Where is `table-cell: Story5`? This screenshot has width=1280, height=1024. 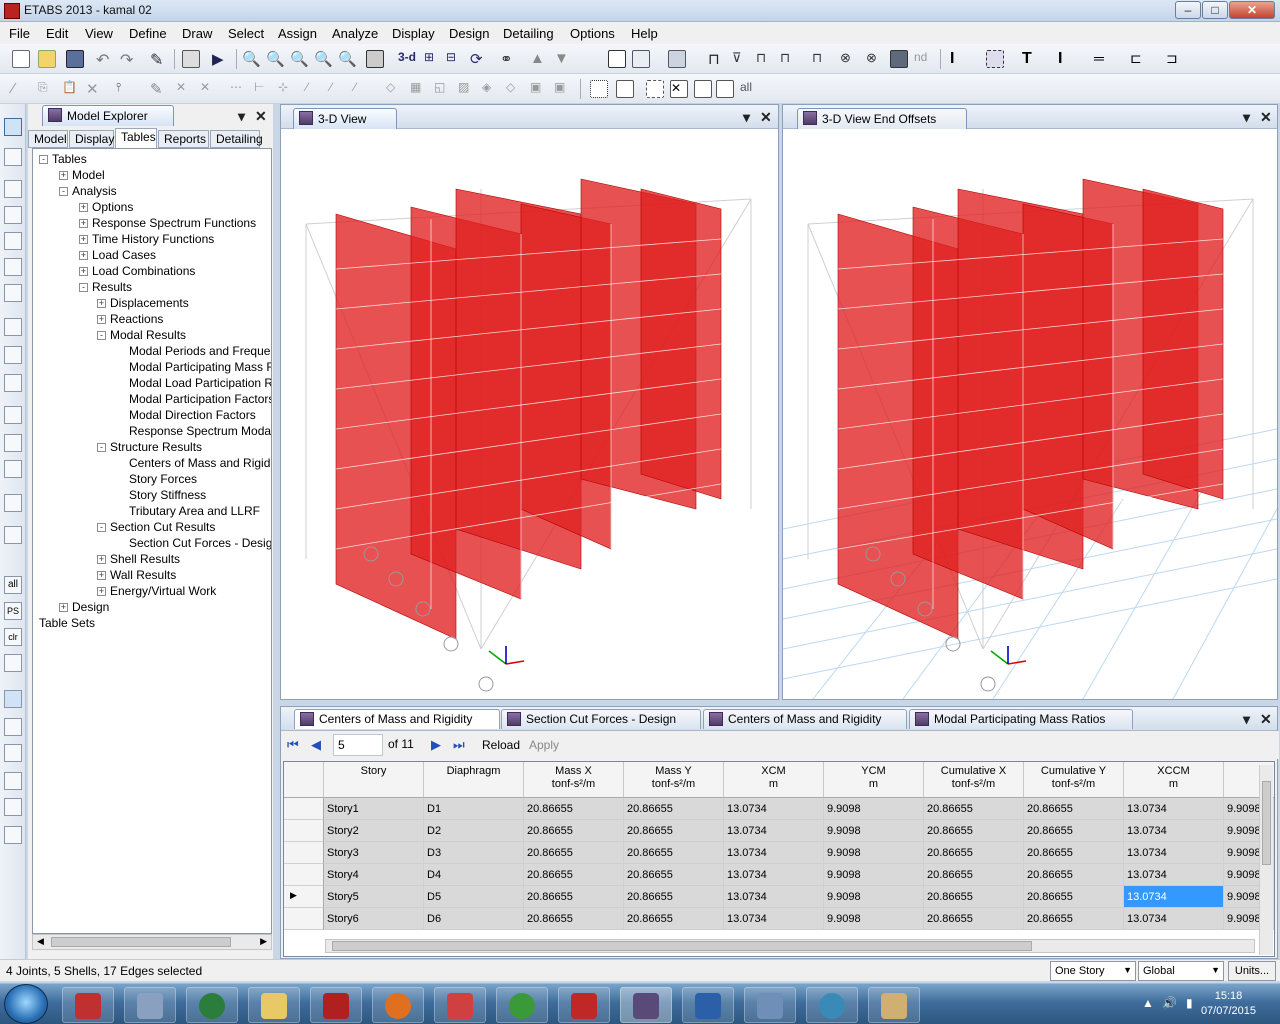 table-cell: Story5 is located at coordinates (374, 897).